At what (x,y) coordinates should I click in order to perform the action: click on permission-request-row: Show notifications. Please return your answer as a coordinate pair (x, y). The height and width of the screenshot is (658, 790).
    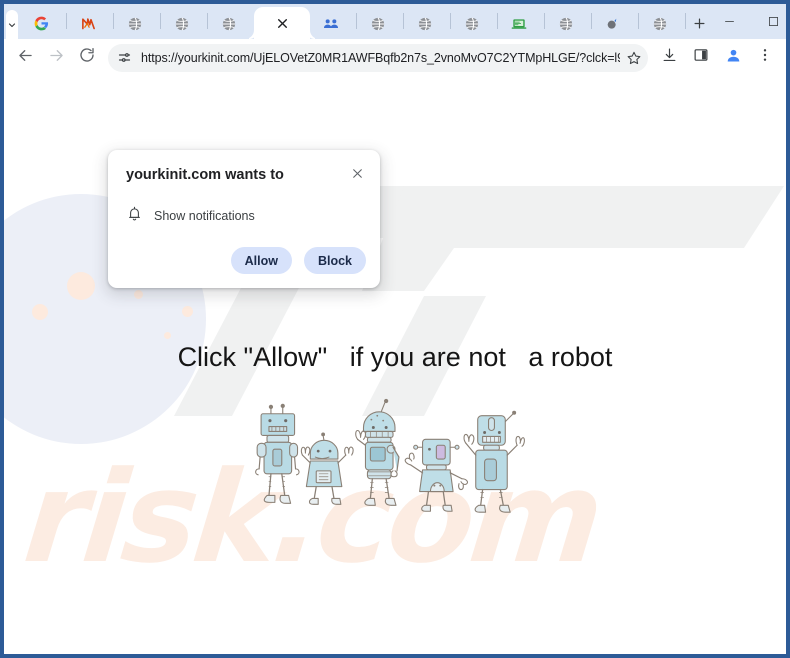
    Looking at the image, I should click on (246, 216).